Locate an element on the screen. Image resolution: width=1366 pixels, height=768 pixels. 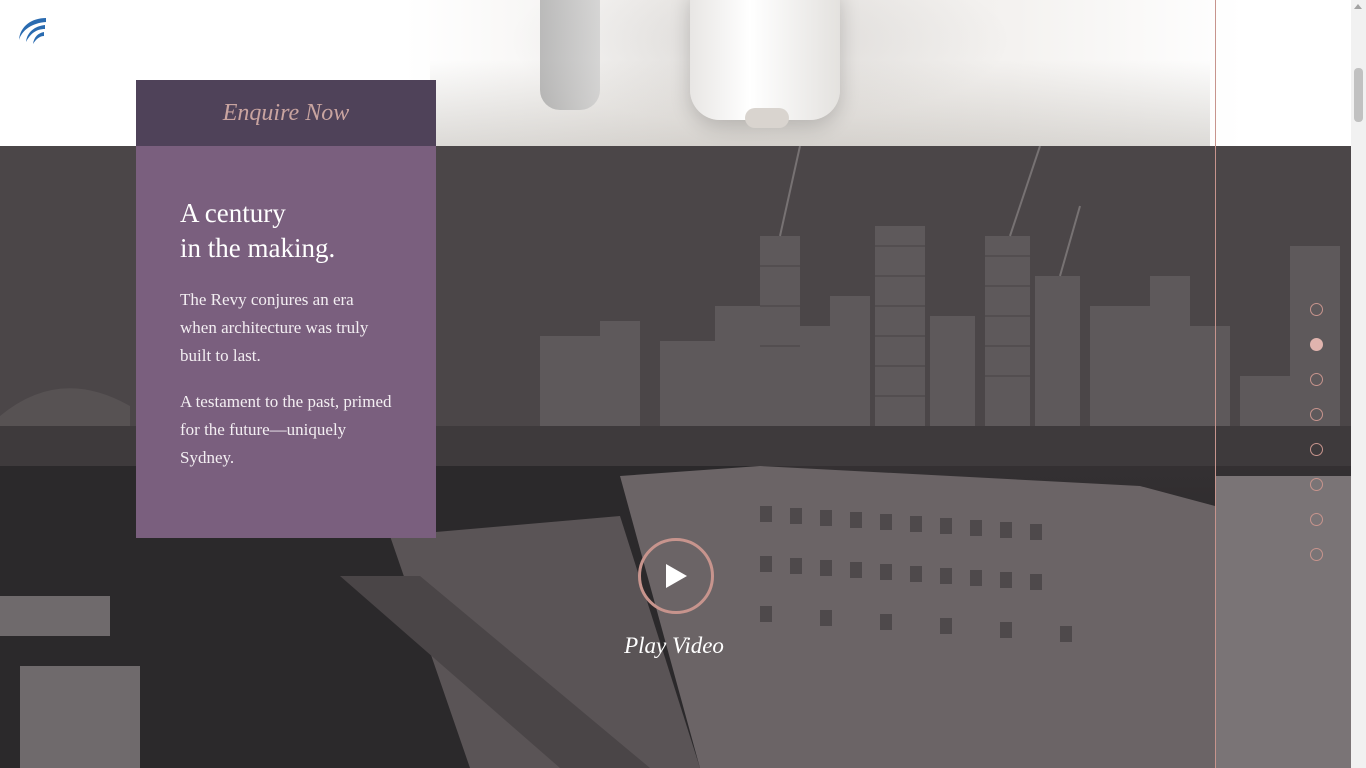
enquire-now-button: Enquire Now is located at coordinates (286, 113).